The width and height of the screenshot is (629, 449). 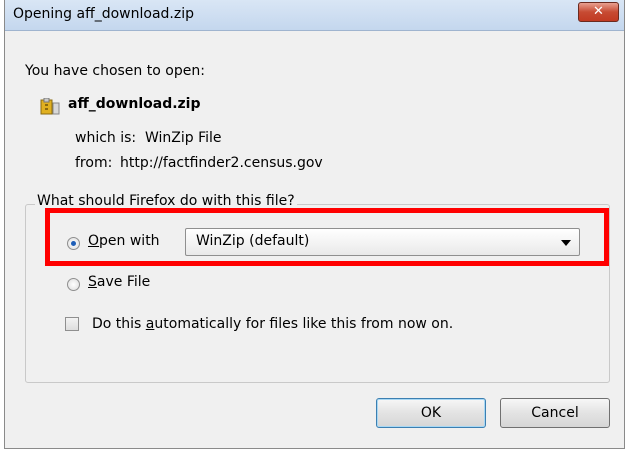 What do you see at coordinates (103, 14) in the screenshot?
I see `dialog-title: Opening aff_download.zip` at bounding box center [103, 14].